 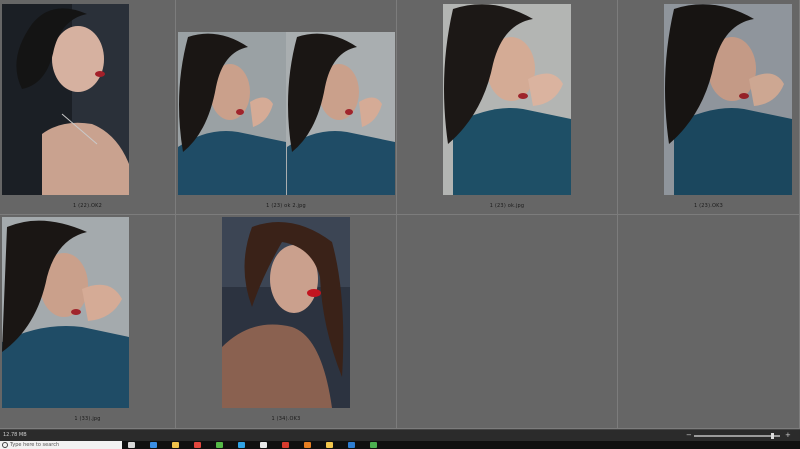 I want to click on zoom-slider-thumb, so click(x=773, y=436).